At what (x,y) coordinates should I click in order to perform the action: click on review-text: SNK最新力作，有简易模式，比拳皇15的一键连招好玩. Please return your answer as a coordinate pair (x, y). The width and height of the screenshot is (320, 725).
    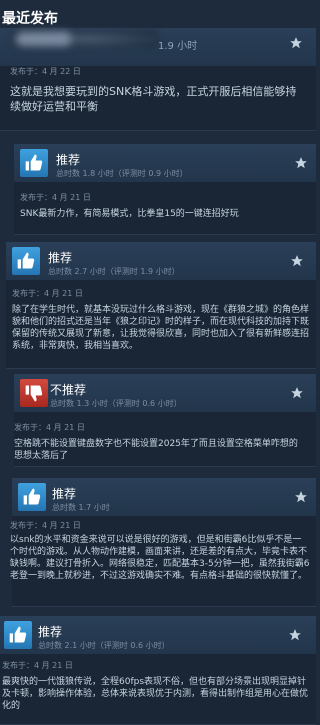
    Looking at the image, I should click on (129, 214).